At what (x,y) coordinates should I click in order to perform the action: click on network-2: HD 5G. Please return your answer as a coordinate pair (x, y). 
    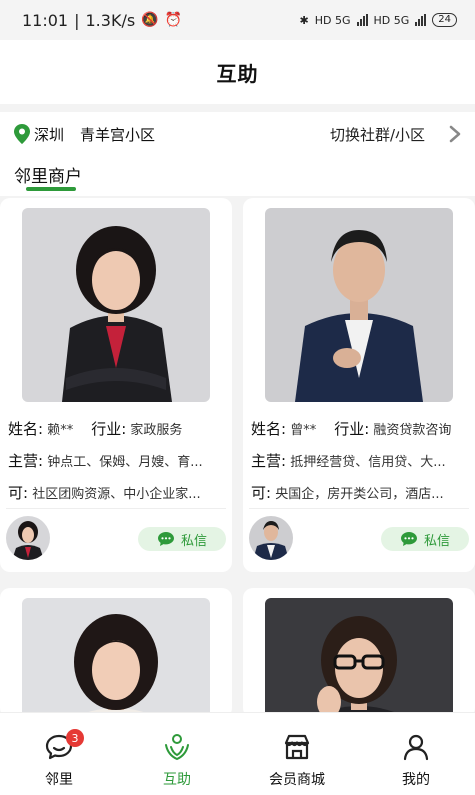
    Looking at the image, I should click on (391, 20).